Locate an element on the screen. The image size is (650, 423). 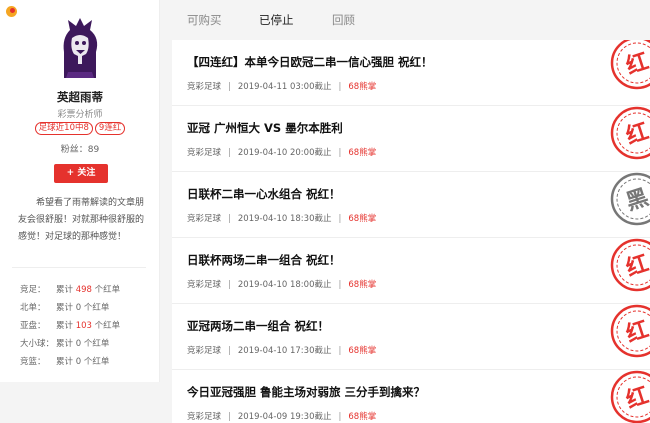
article-deadline: 2019-04-10 18:00截止 is located at coordinates (284, 285).